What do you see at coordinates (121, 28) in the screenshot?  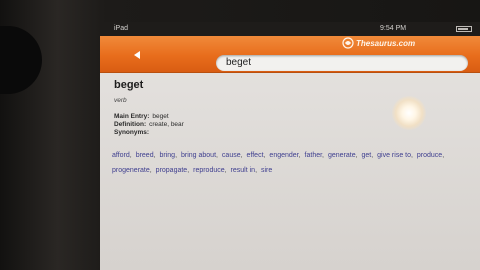 I see `device-label: iPad` at bounding box center [121, 28].